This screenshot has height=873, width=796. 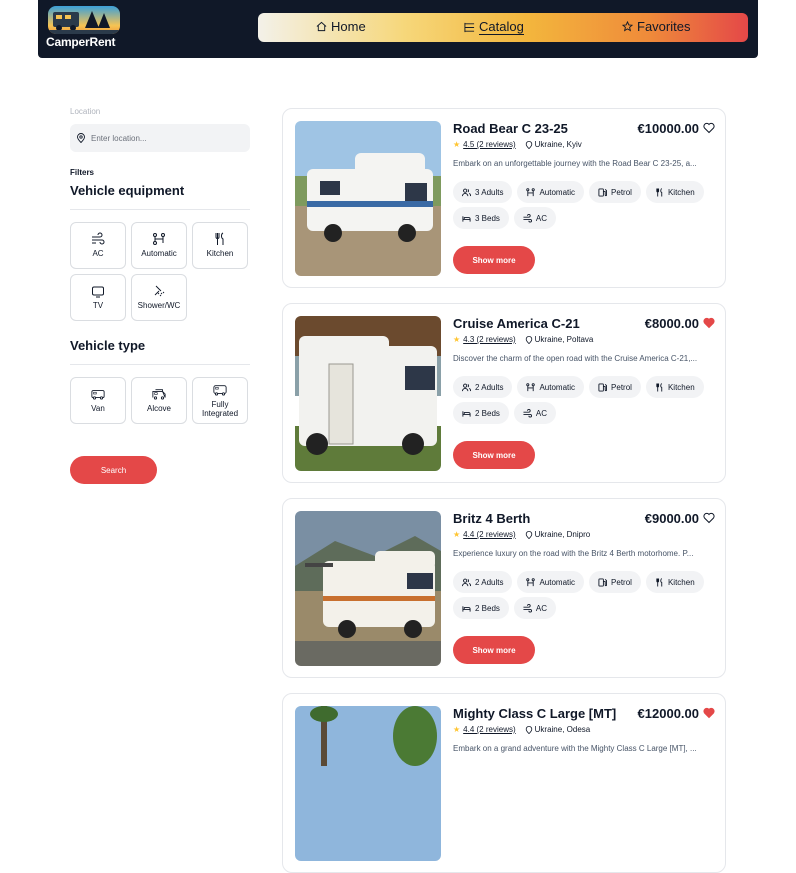 What do you see at coordinates (98, 254) in the screenshot?
I see `filter-ac-label: AC` at bounding box center [98, 254].